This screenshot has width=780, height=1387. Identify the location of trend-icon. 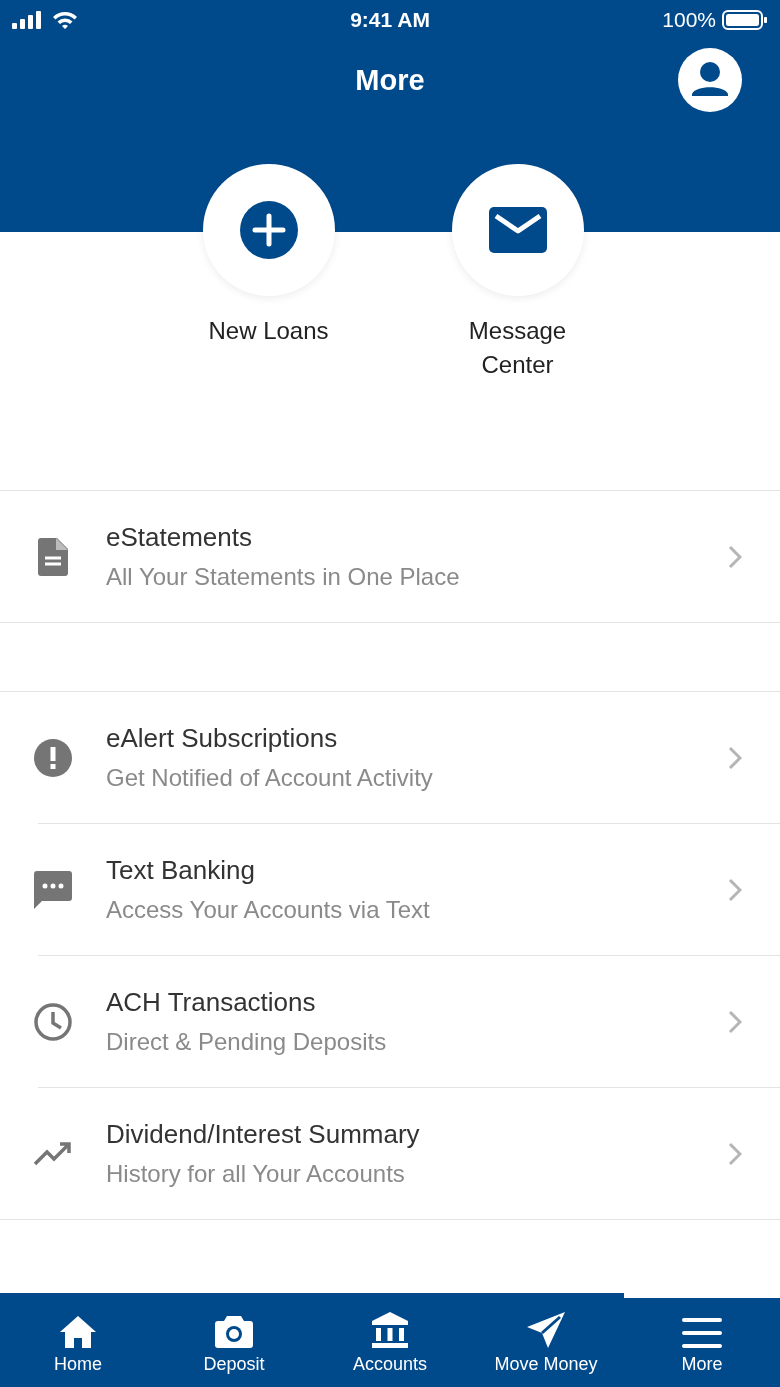
(53, 1153).